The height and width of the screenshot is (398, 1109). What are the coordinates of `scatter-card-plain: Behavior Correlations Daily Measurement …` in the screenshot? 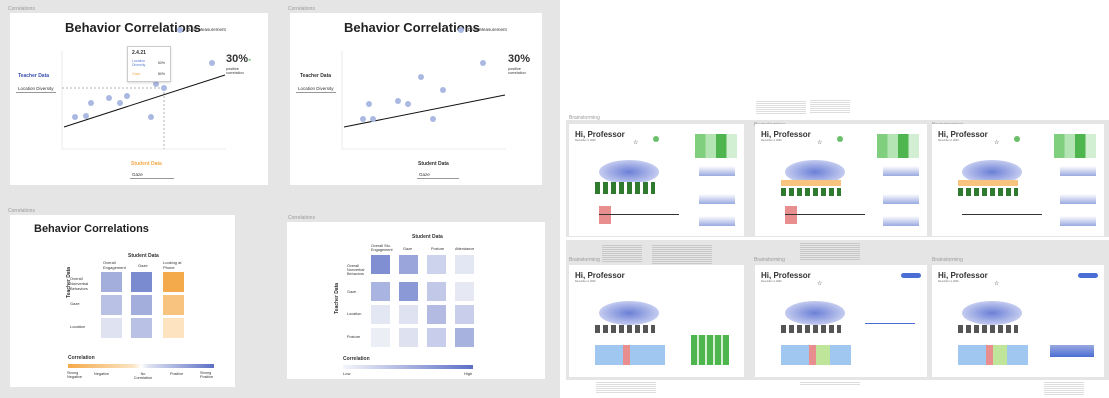 It's located at (416, 99).